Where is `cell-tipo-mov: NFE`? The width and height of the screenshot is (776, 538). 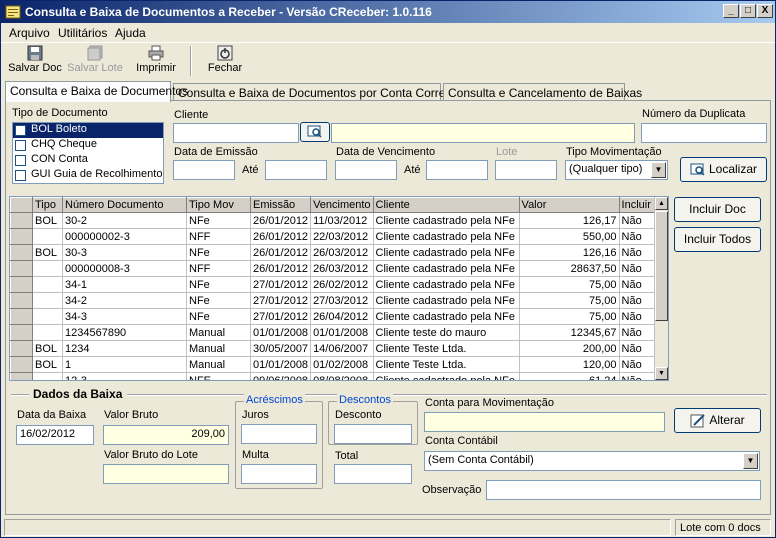
cell-tipo-mov: NFE is located at coordinates (218, 376).